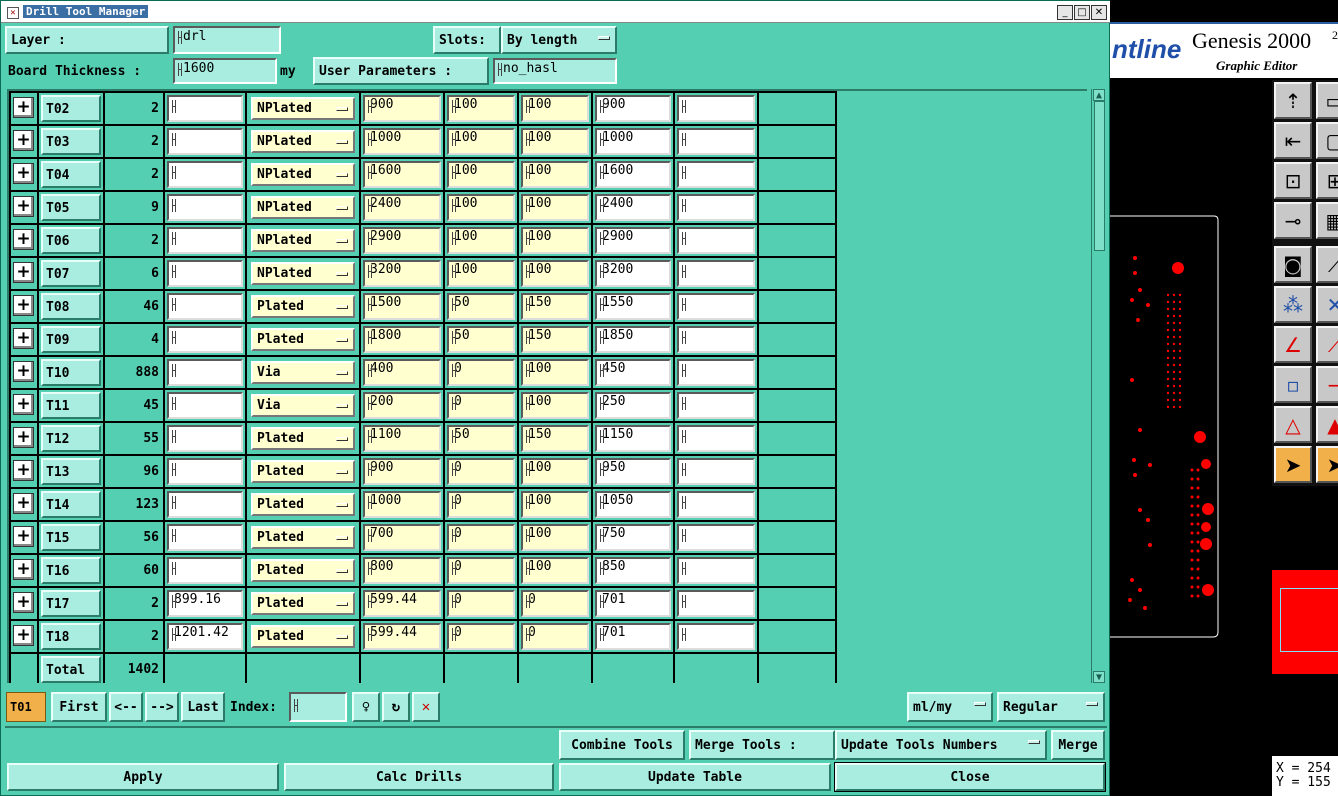  What do you see at coordinates (402, 372) in the screenshot?
I see `drill-size-input: 400` at bounding box center [402, 372].